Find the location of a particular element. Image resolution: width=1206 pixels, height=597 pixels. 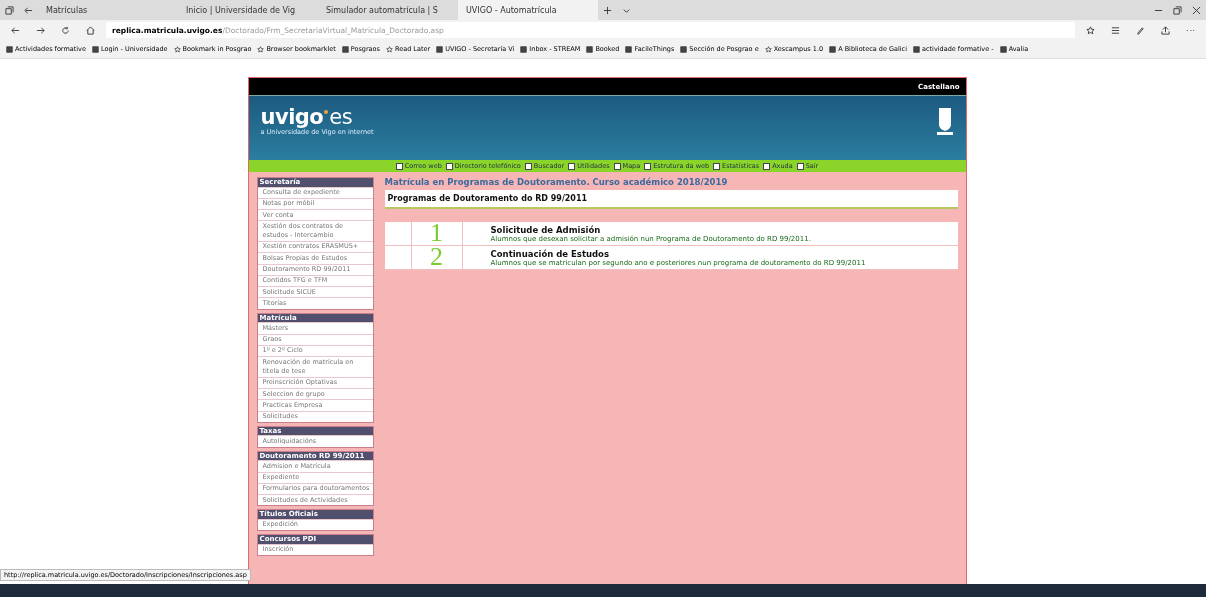

close-icon is located at coordinates (1196, 10).